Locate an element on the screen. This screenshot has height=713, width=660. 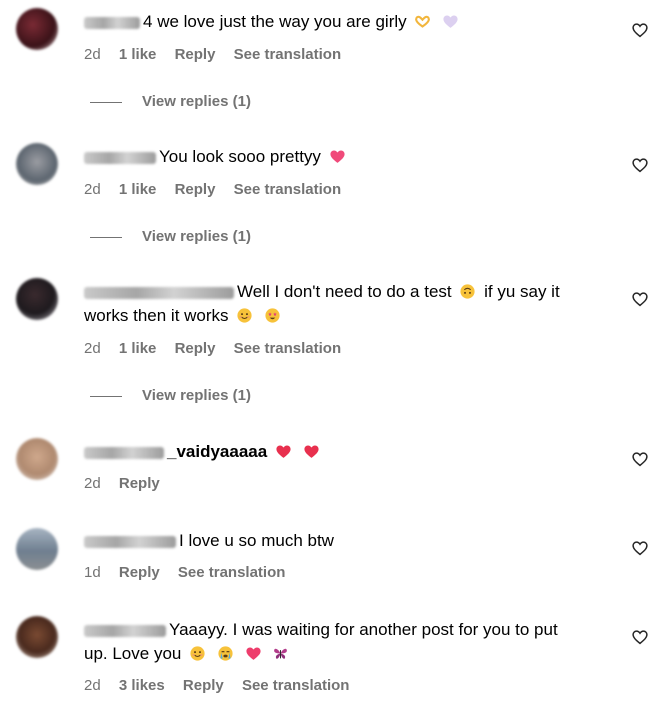
timestamp: 1d is located at coordinates (92, 572).